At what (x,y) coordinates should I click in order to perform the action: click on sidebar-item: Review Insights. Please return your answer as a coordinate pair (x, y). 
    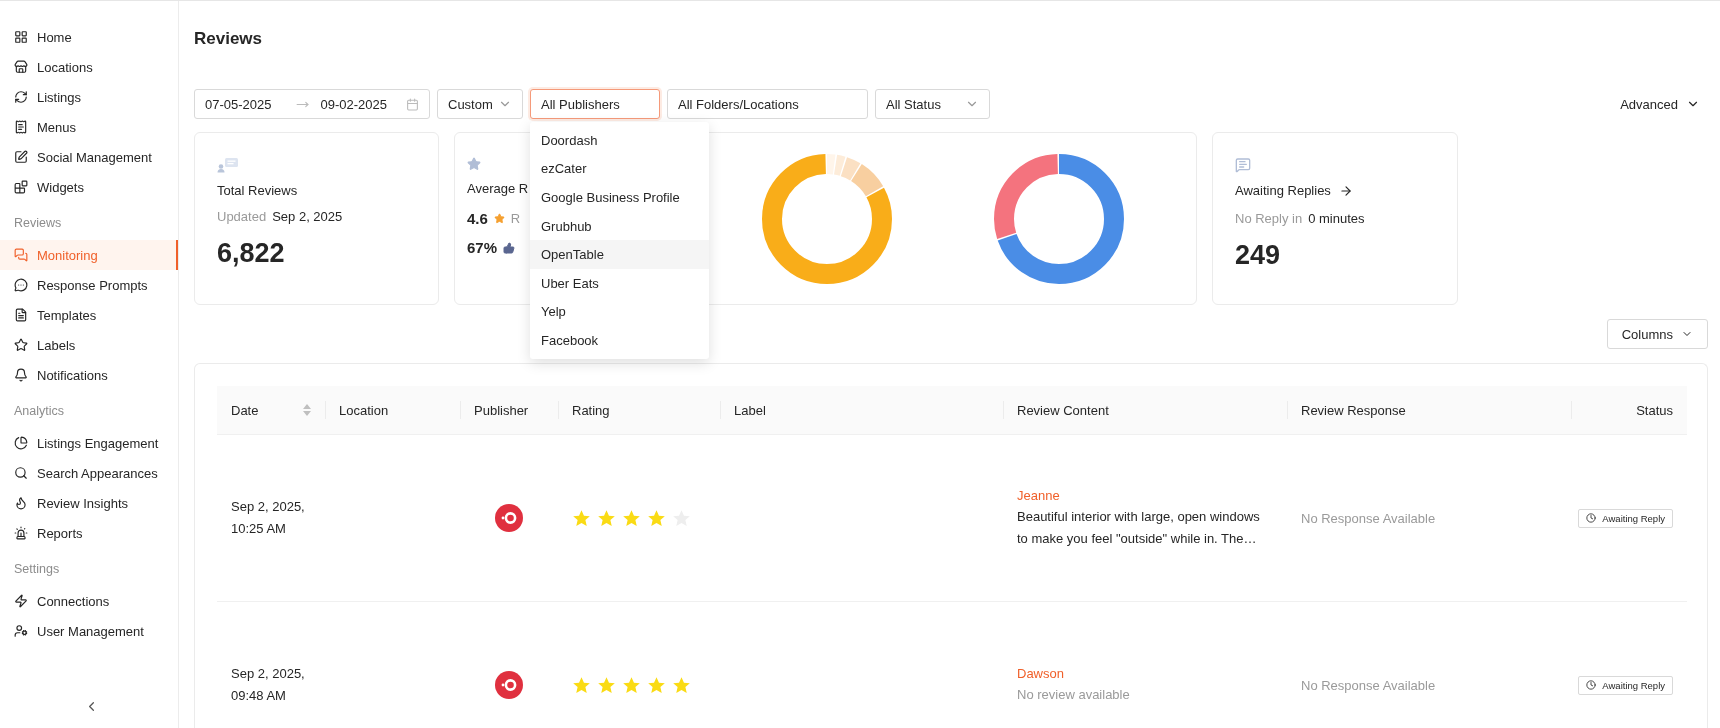
    Looking at the image, I should click on (89, 503).